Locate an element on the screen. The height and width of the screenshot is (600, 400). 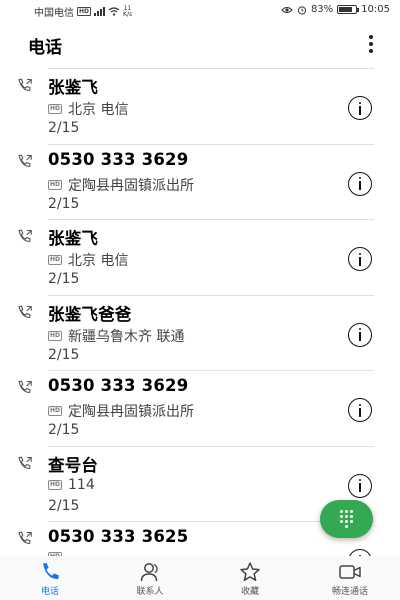
call-details: HD 114 is located at coordinates (71, 485).